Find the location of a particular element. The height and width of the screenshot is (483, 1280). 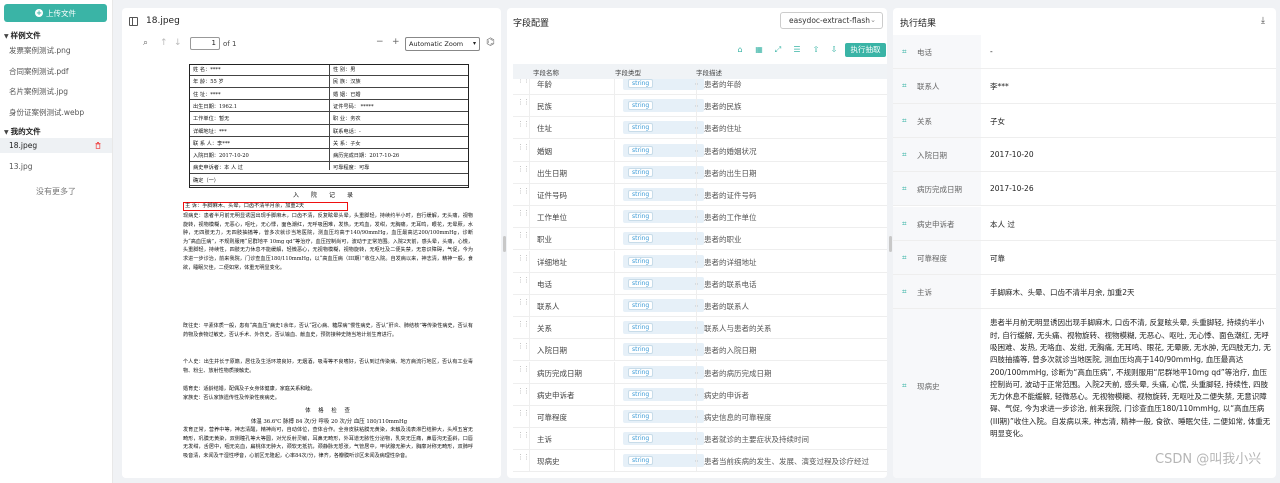

grid-icon: ▦ is located at coordinates (759, 50).